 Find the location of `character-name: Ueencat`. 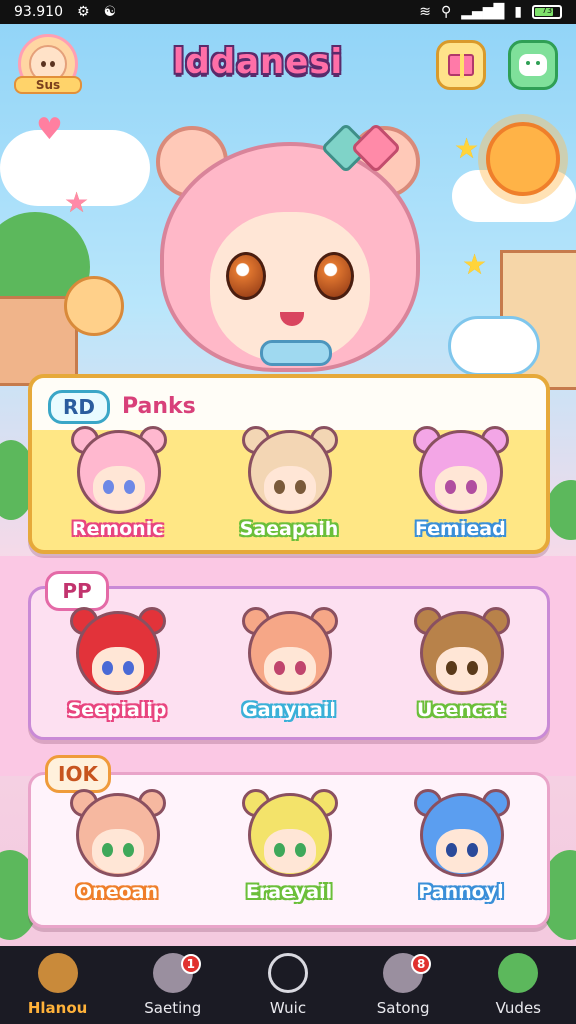

character-name: Ueencat is located at coordinates (461, 710).